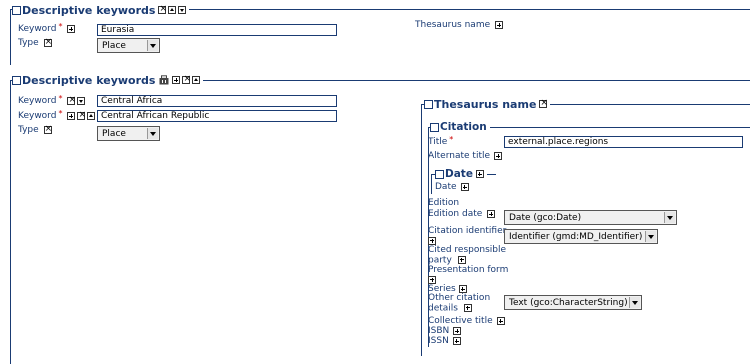  What do you see at coordinates (439, 174) in the screenshot?
I see `date-checkbox` at bounding box center [439, 174].